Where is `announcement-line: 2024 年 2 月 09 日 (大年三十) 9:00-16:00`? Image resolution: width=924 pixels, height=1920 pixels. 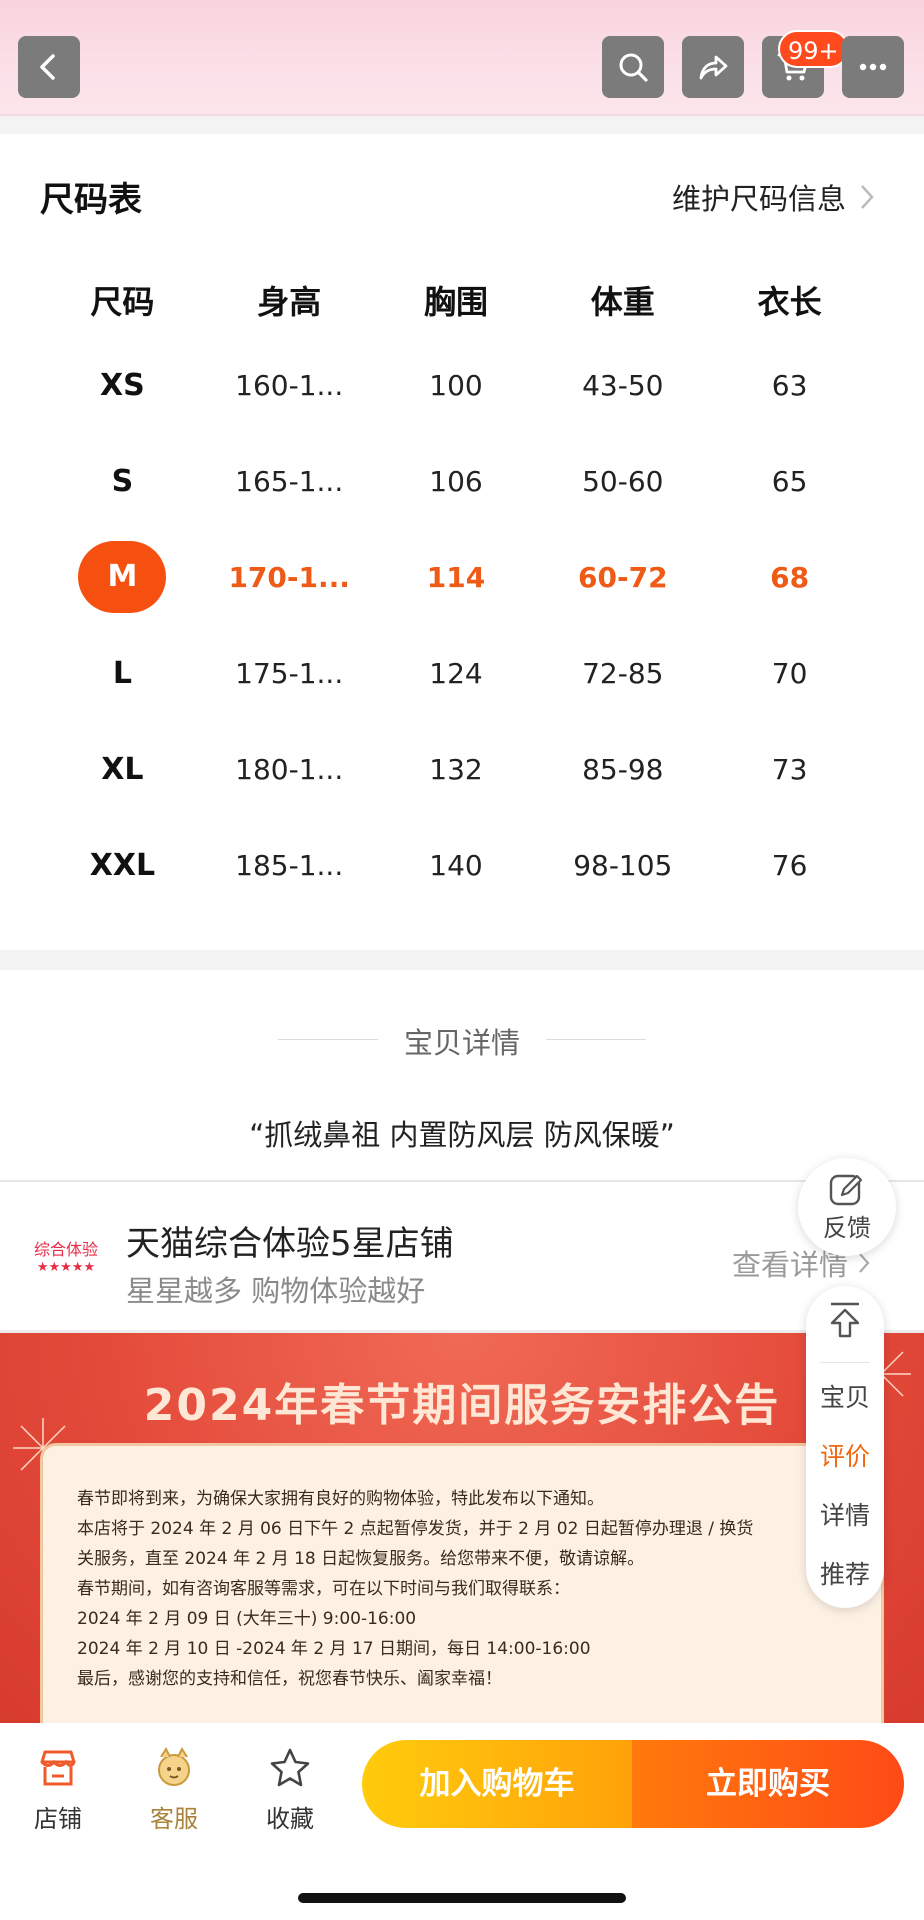
announcement-line: 2024 年 2 月 09 日 (大年三十) 9:00-16:00 is located at coordinates (247, 1619).